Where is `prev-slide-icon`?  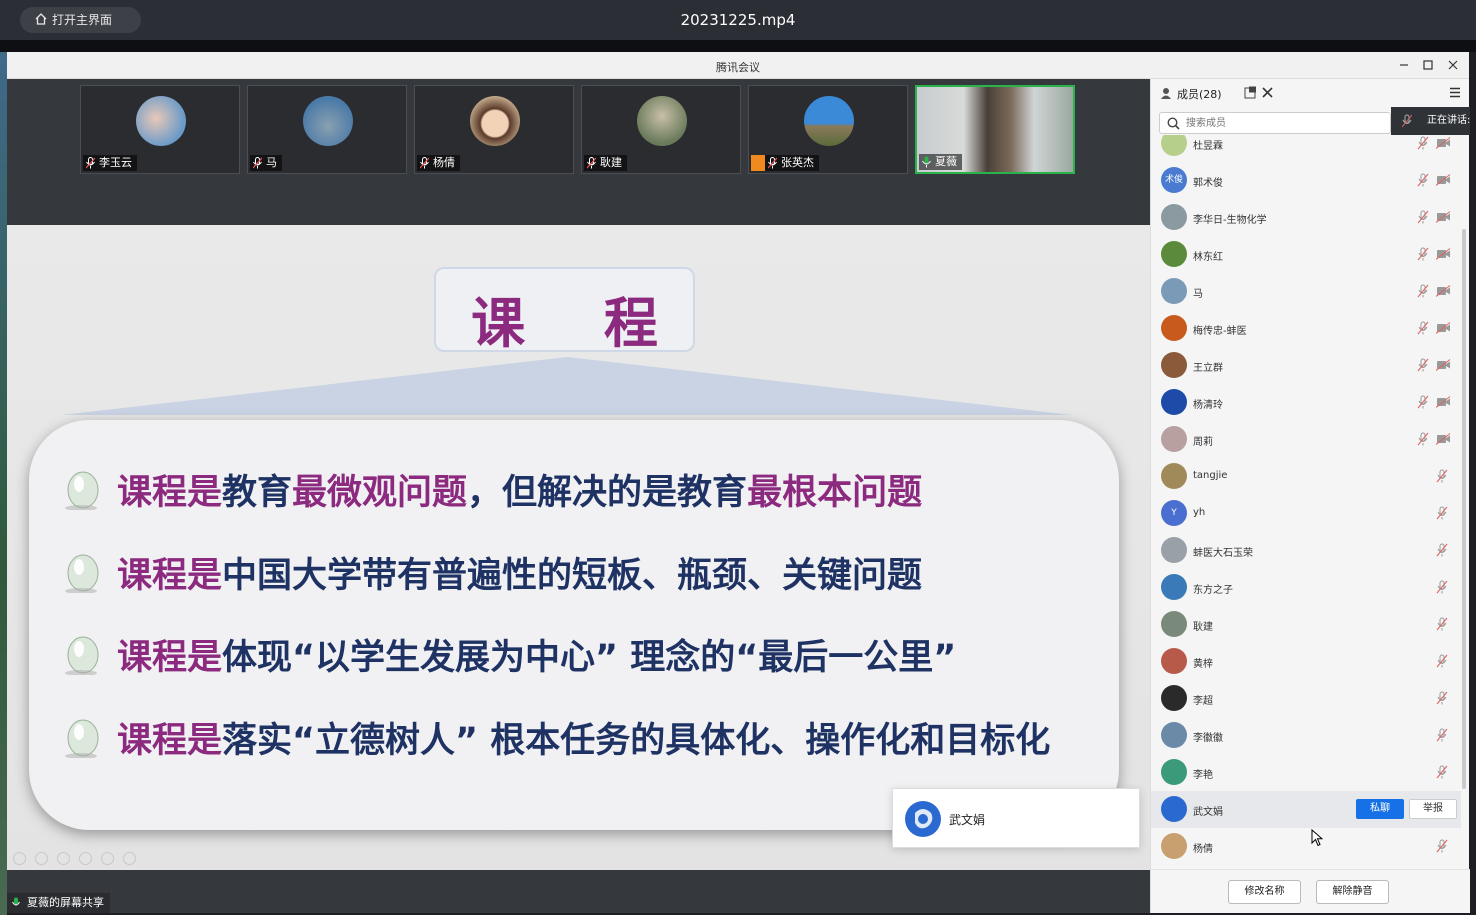 prev-slide-icon is located at coordinates (19, 858).